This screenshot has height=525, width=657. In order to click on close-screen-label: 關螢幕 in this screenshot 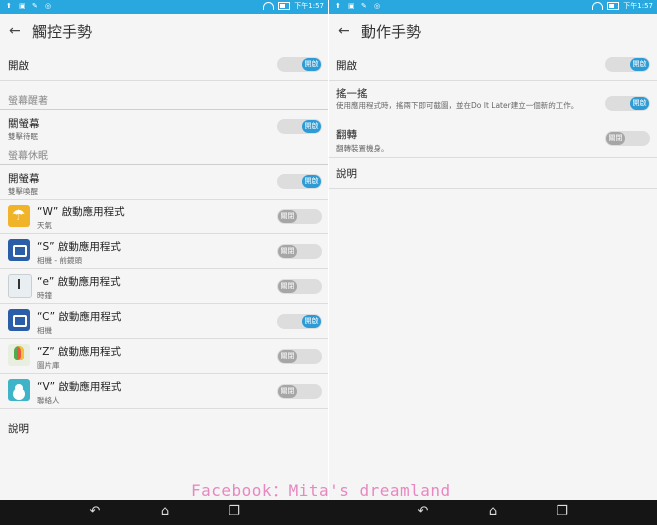, I will do `click(24, 124)`.